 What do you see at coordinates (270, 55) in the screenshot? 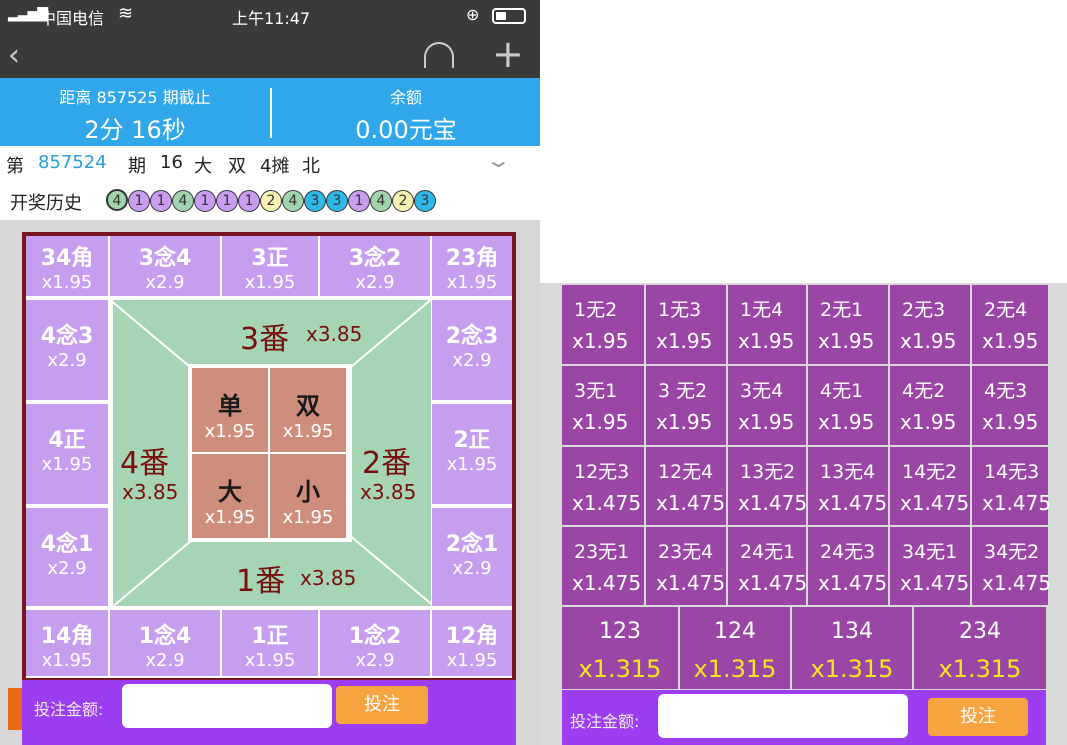
I see `nav-bar: ‹ +` at bounding box center [270, 55].